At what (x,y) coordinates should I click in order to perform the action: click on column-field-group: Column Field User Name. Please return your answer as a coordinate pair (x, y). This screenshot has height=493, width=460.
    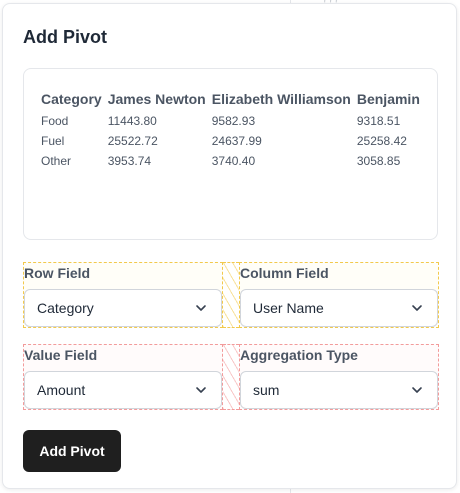
    Looking at the image, I should click on (339, 295).